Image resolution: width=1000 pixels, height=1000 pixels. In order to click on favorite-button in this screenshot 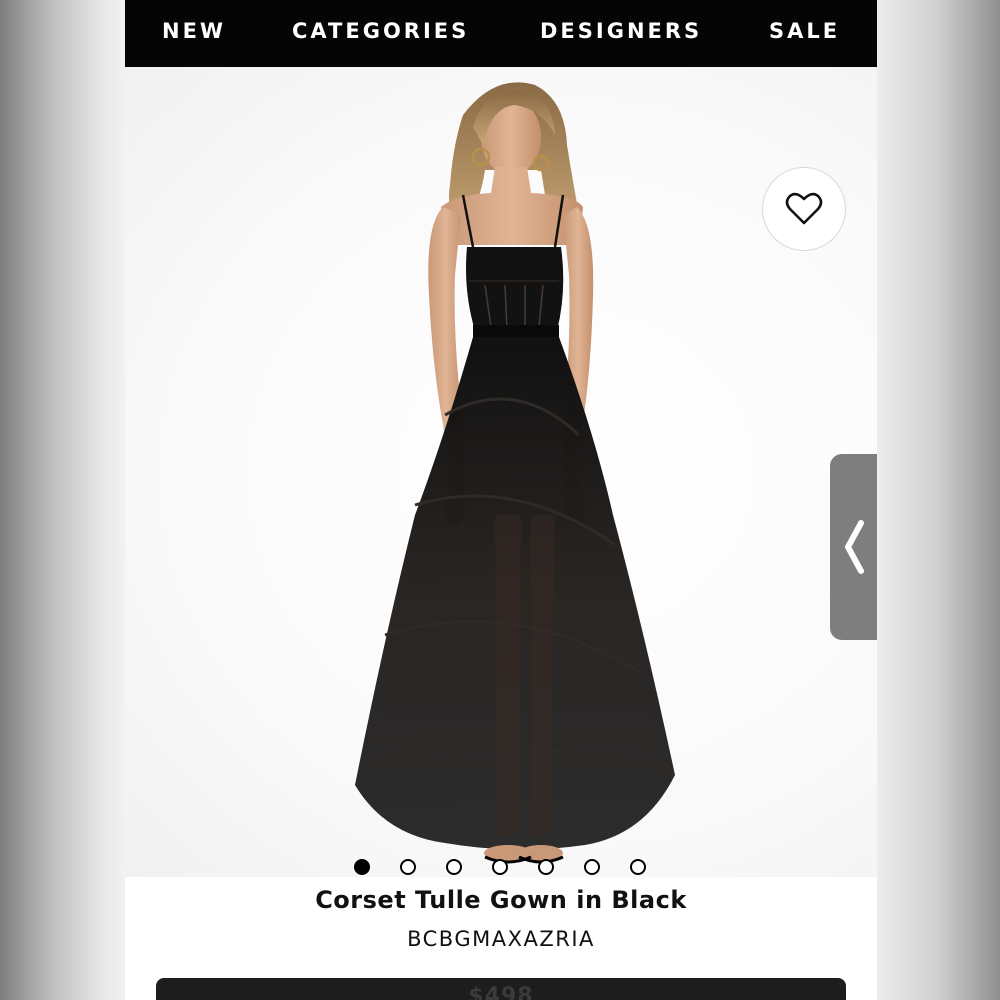, I will do `click(804, 209)`.